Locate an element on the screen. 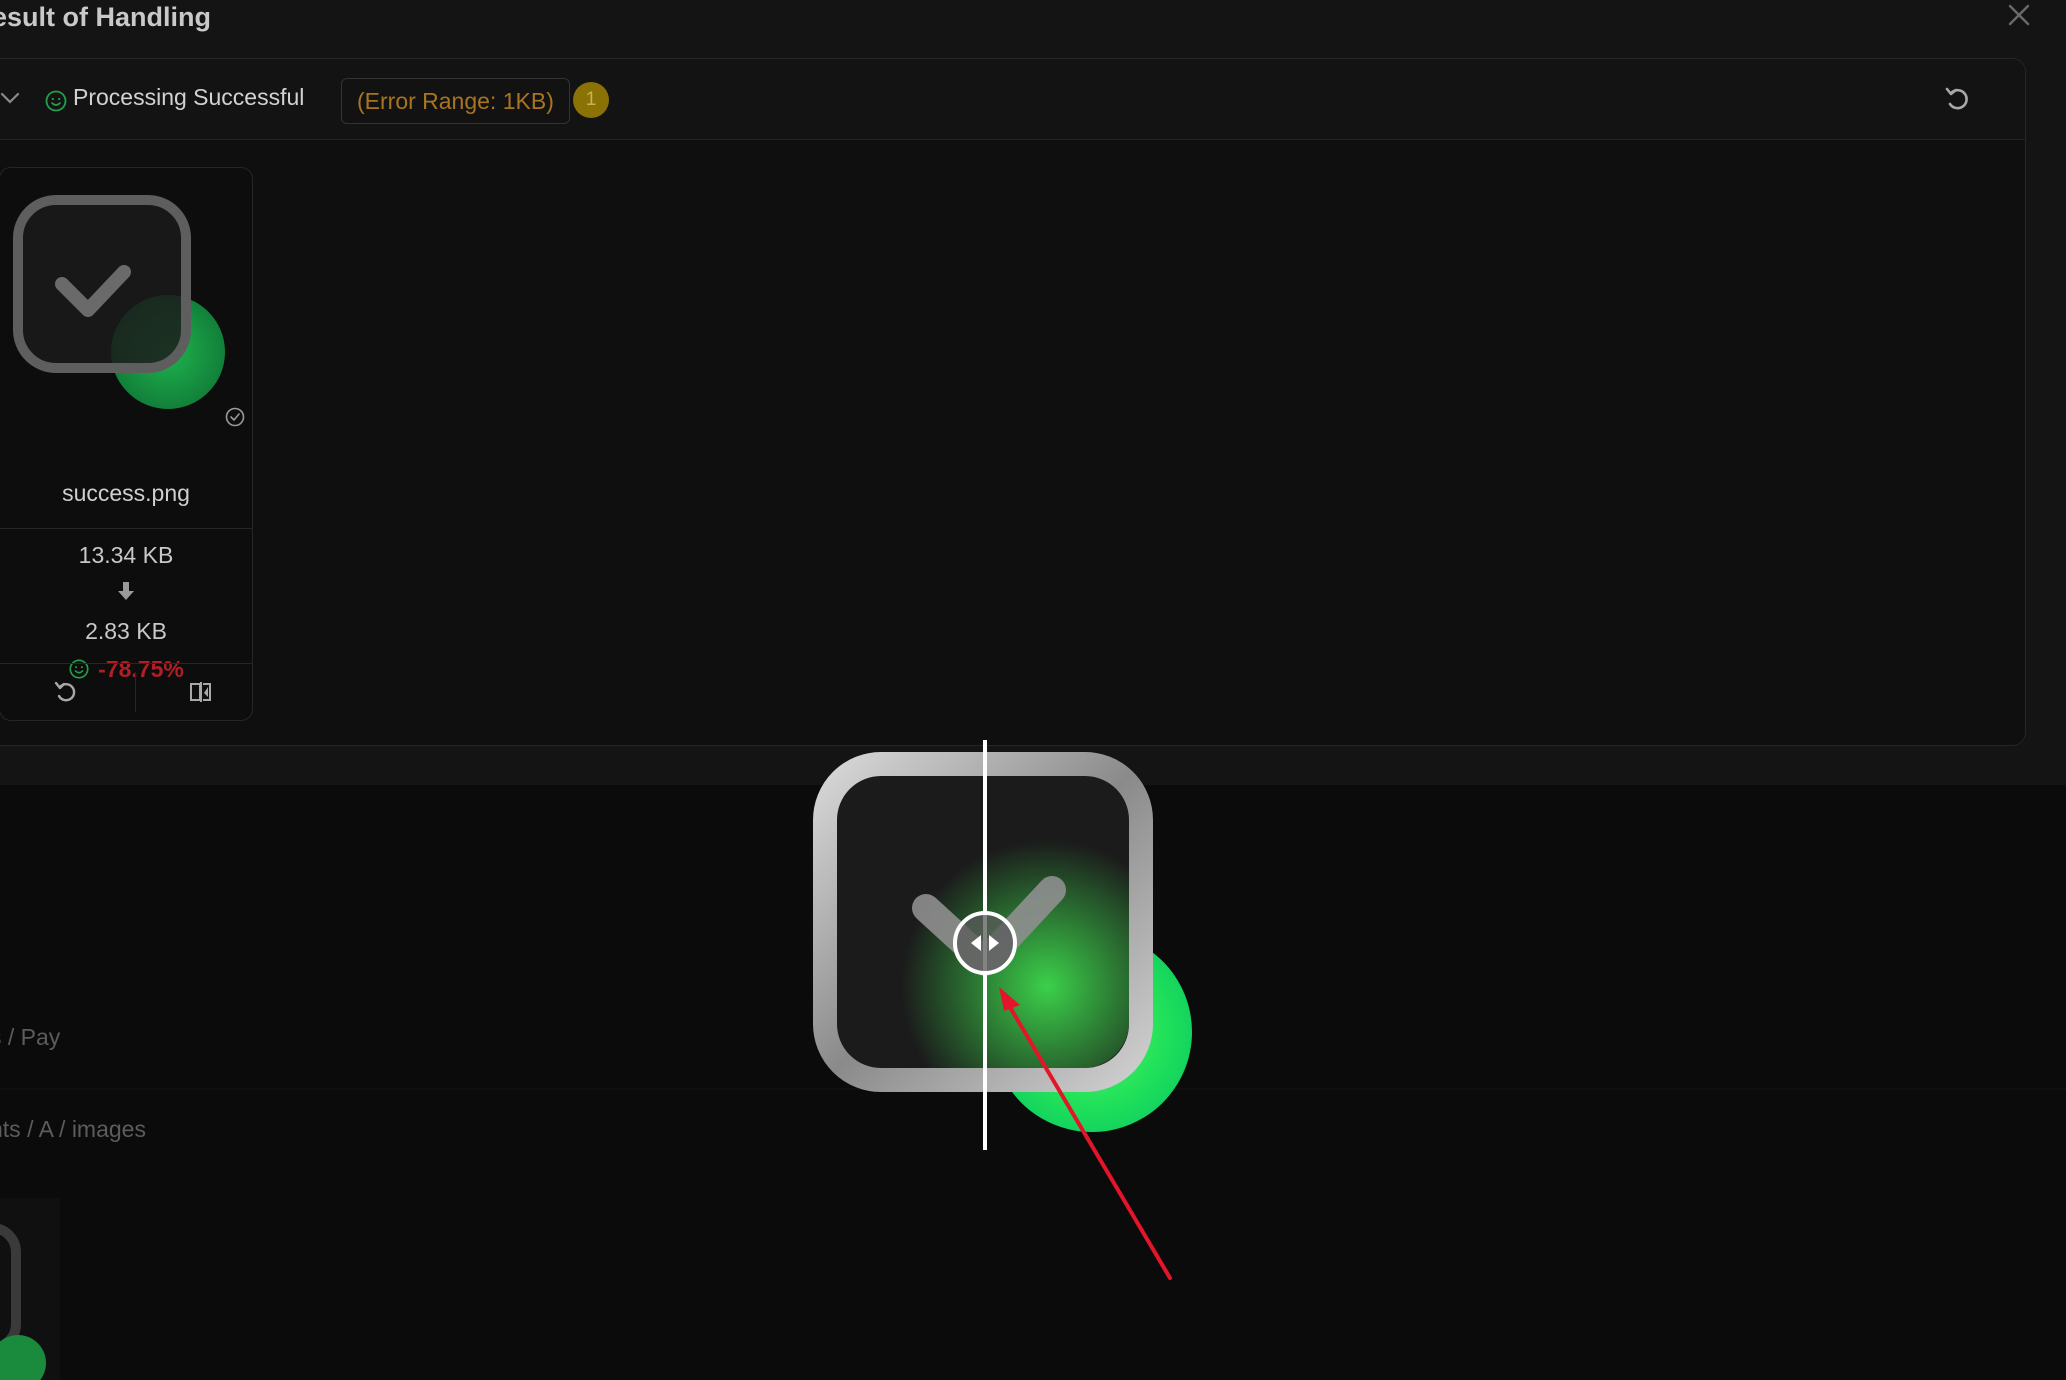  original-size: 13.34 KB is located at coordinates (126, 555).